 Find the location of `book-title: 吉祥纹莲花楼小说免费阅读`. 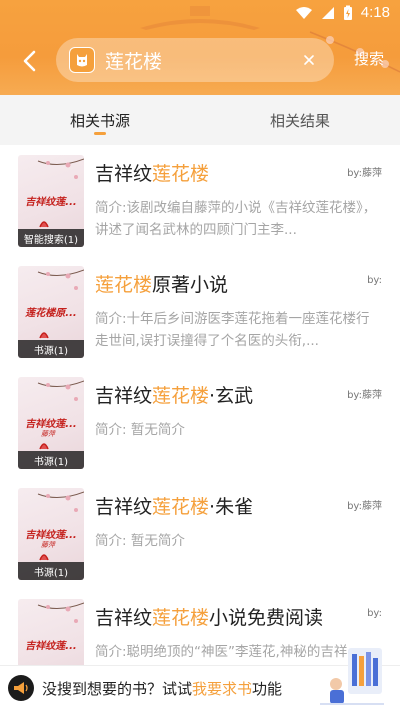

book-title: 吉祥纹莲花楼小说免费阅读 is located at coordinates (209, 616).